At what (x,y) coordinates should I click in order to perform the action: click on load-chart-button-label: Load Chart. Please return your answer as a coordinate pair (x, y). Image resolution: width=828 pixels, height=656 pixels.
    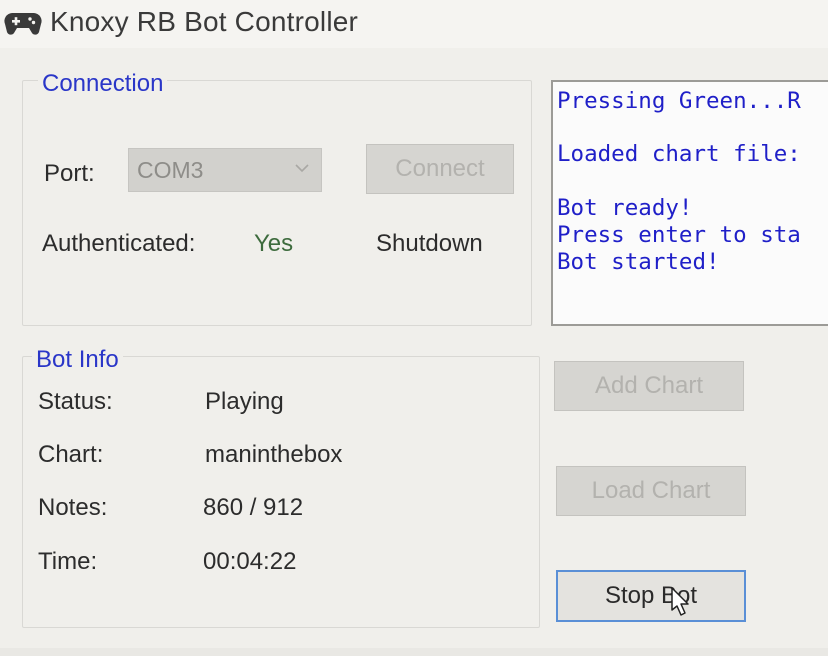
    Looking at the image, I should click on (651, 490).